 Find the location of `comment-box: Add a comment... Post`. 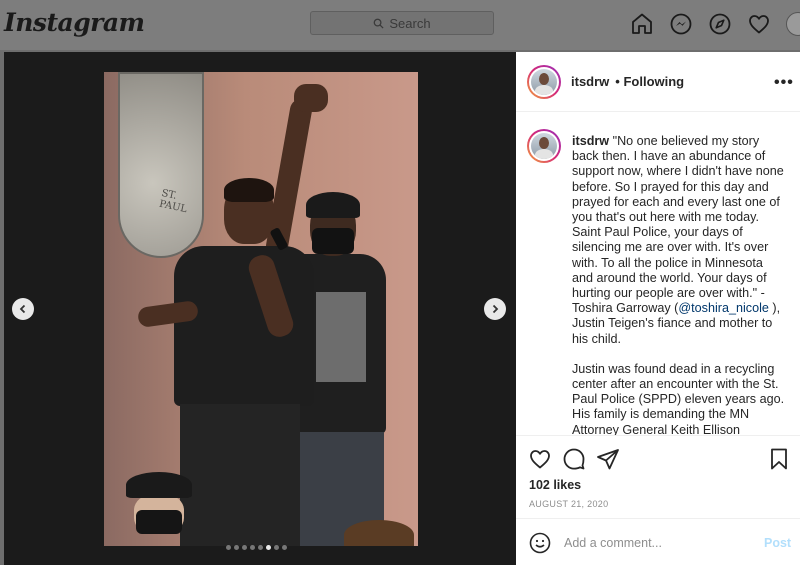

comment-box: Add a comment... Post is located at coordinates (658, 541).